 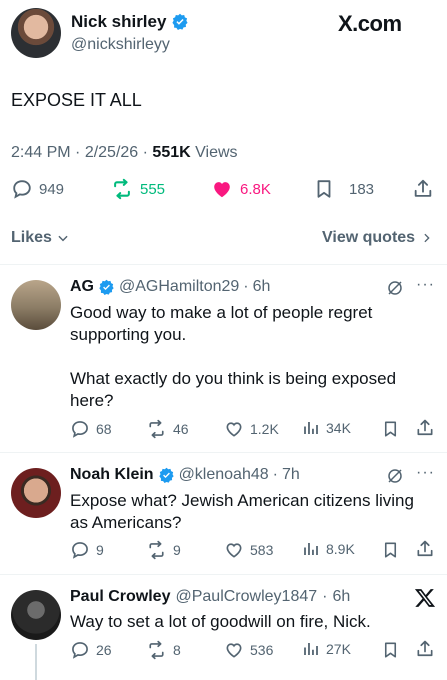 I want to click on repost-button: 46, so click(x=167, y=429).